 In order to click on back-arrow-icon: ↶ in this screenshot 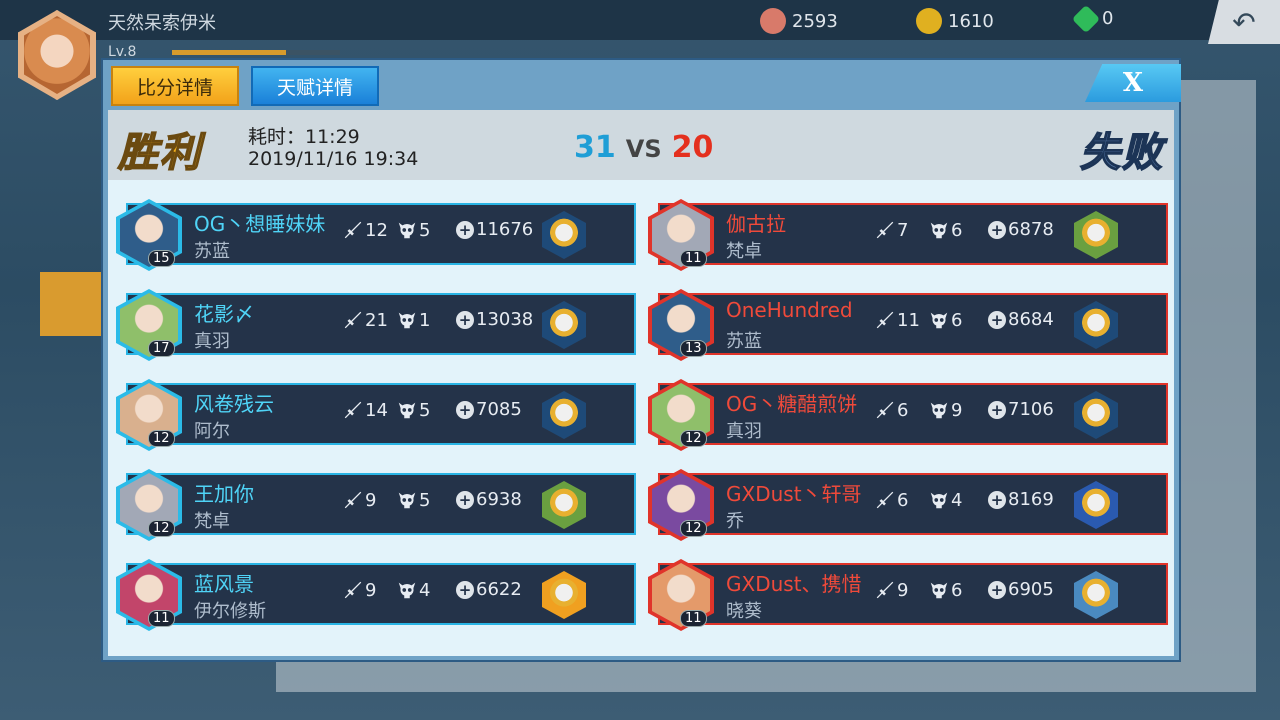, I will do `click(1244, 22)`.